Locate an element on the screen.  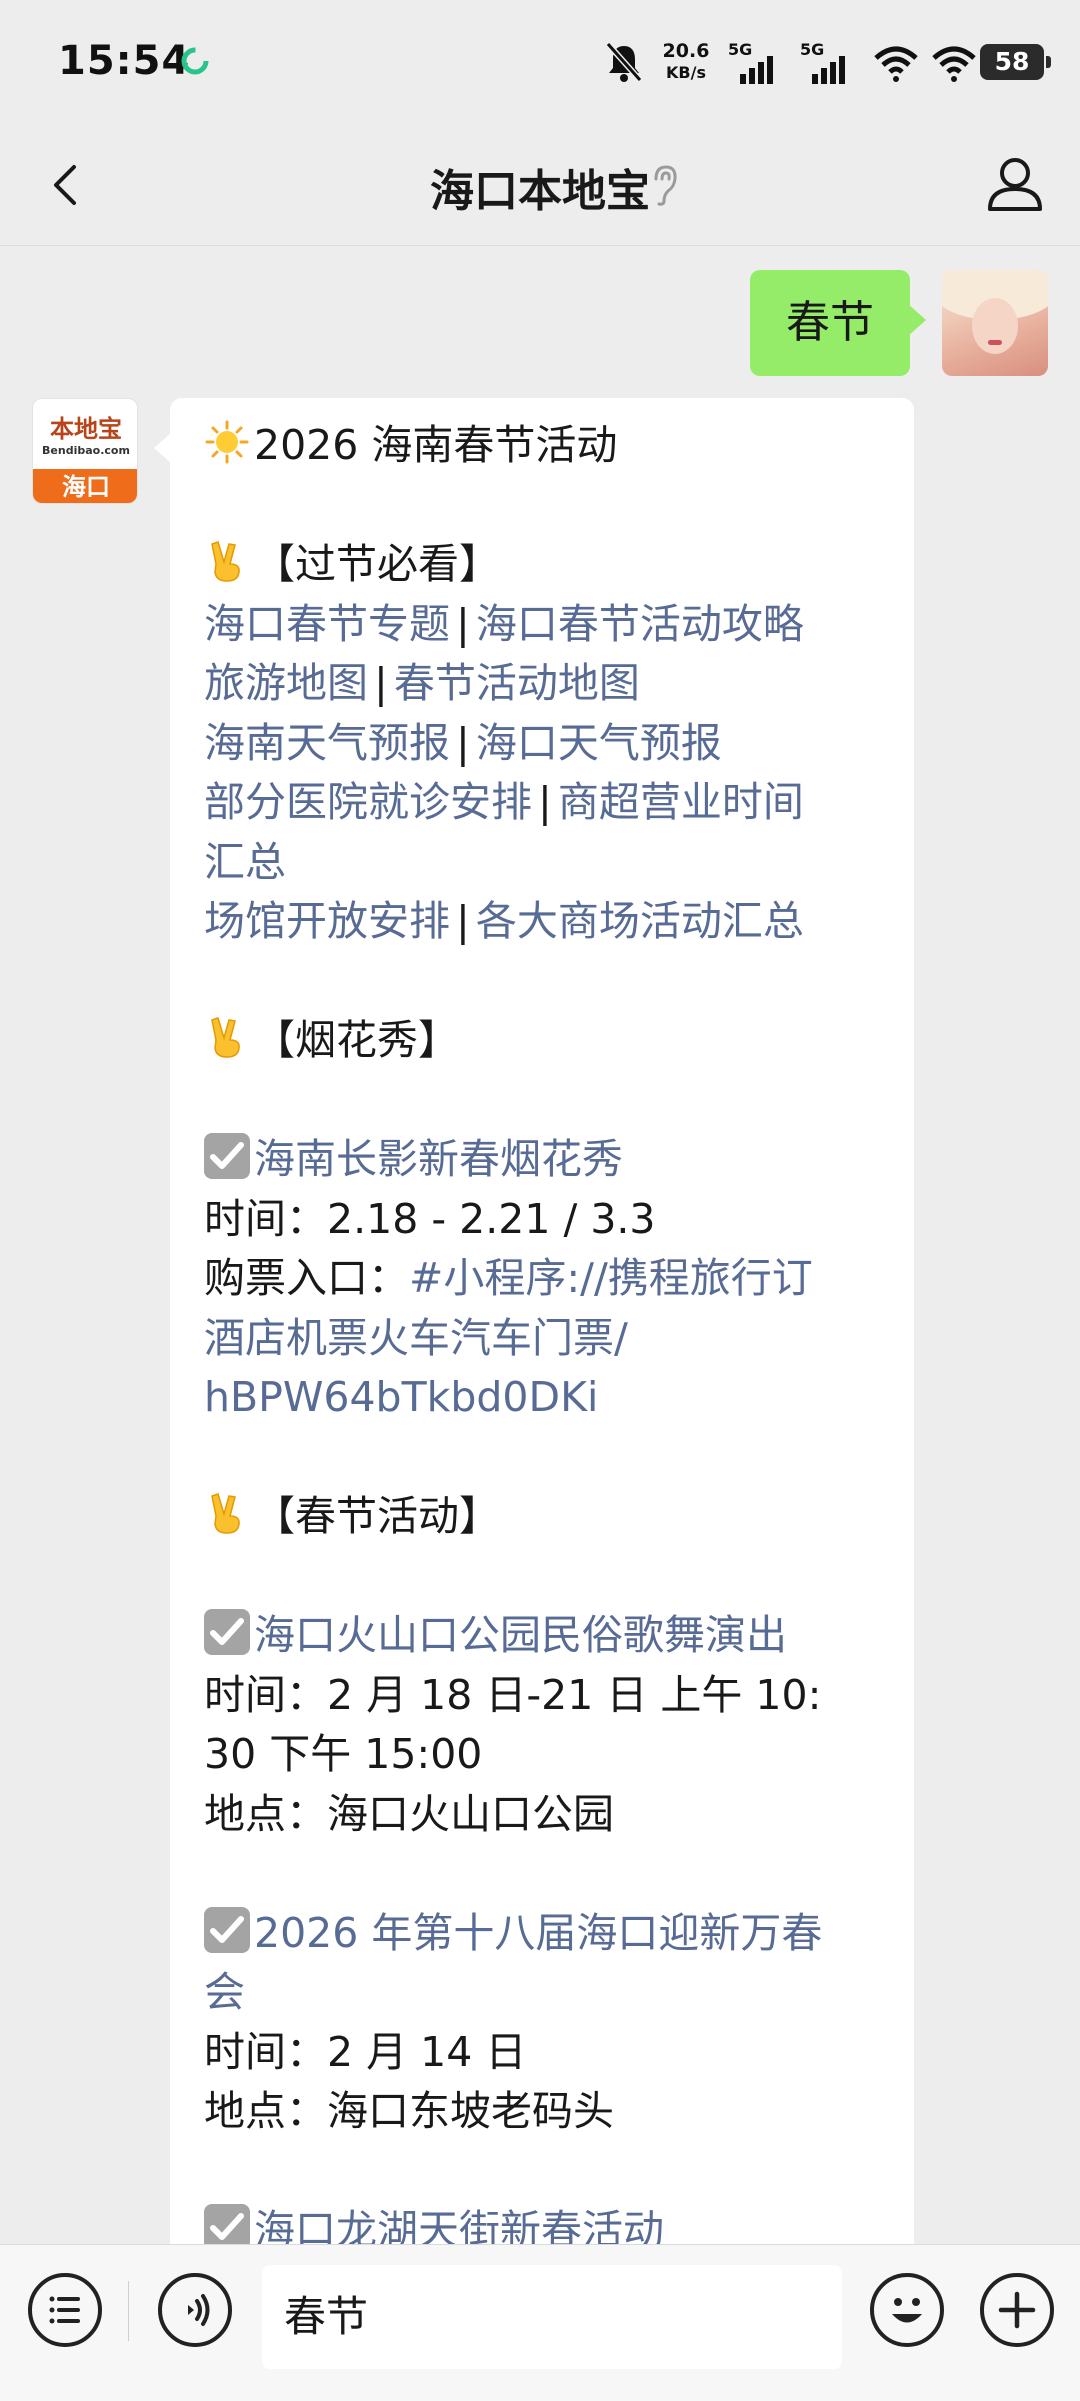
bot-avatar: 本地宝 Bendibao.com 海口 is located at coordinates (85, 451).